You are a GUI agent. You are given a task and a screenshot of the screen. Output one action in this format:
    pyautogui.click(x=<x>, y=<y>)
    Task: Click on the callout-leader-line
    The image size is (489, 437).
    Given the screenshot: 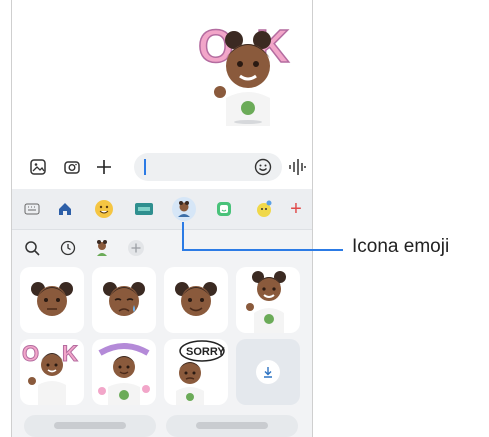 What is the action you would take?
    pyautogui.click(x=262, y=236)
    